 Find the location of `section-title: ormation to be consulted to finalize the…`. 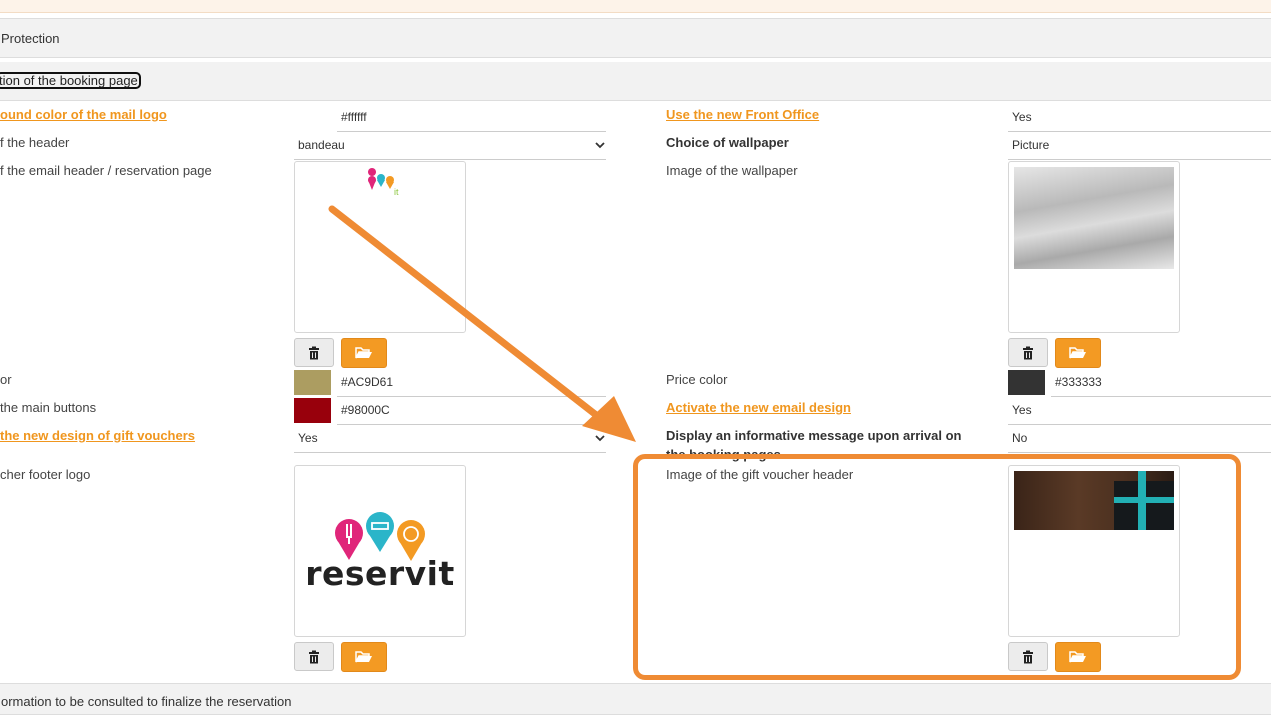

section-title: ormation to be consulted to finalize the… is located at coordinates (146, 701).